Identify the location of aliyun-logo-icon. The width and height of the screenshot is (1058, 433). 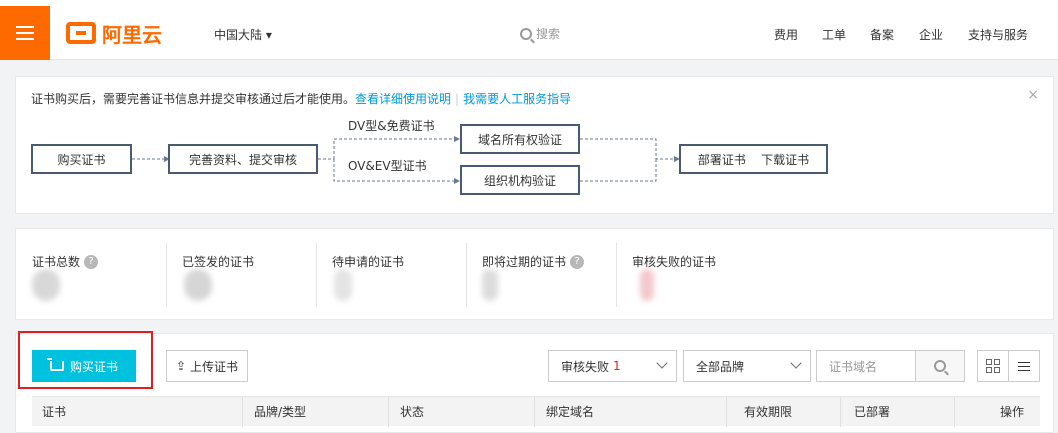
(81, 33).